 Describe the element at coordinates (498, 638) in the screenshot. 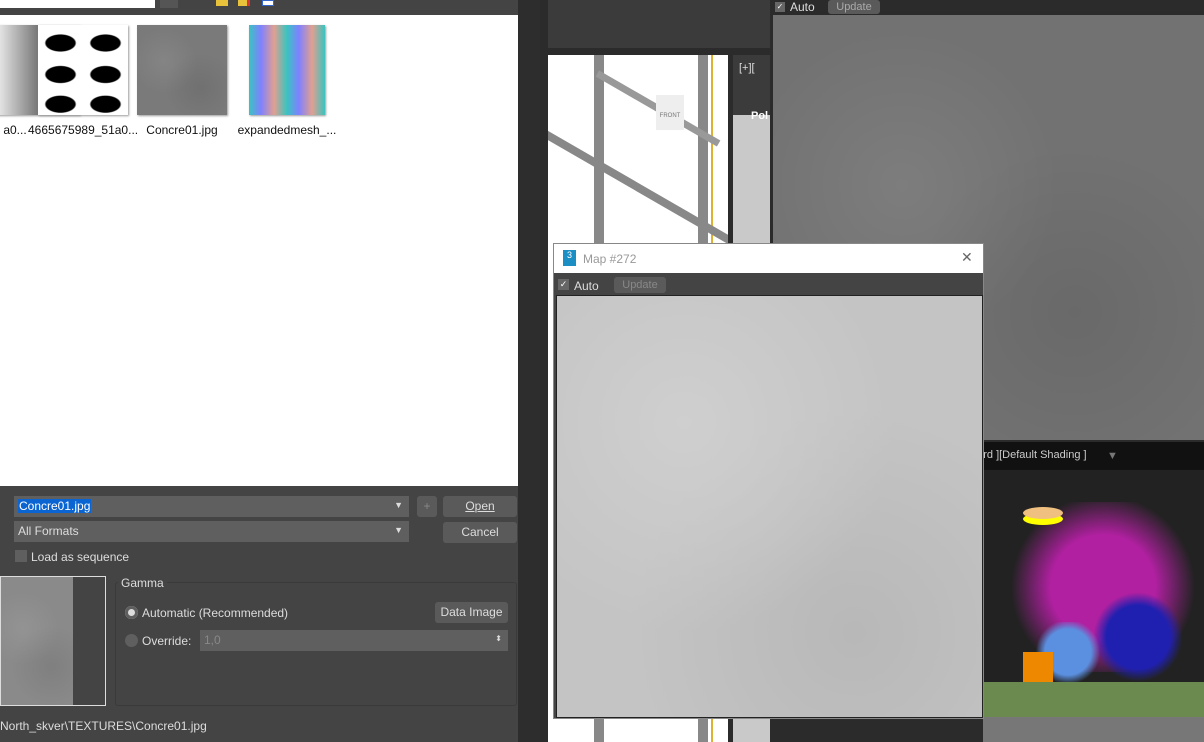

I see `spinner-arrows-icon: ⬍` at that location.